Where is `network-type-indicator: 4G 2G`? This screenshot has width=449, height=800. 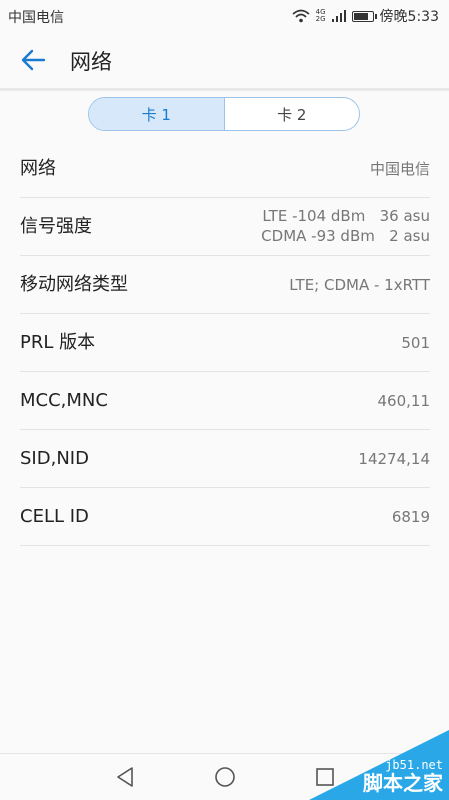
network-type-indicator: 4G 2G is located at coordinates (321, 16).